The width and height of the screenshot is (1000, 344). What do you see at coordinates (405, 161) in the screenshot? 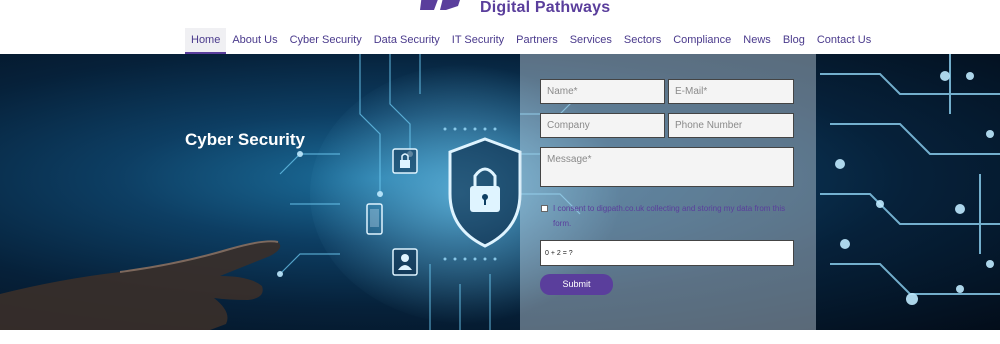
I see `lock-icon` at bounding box center [405, 161].